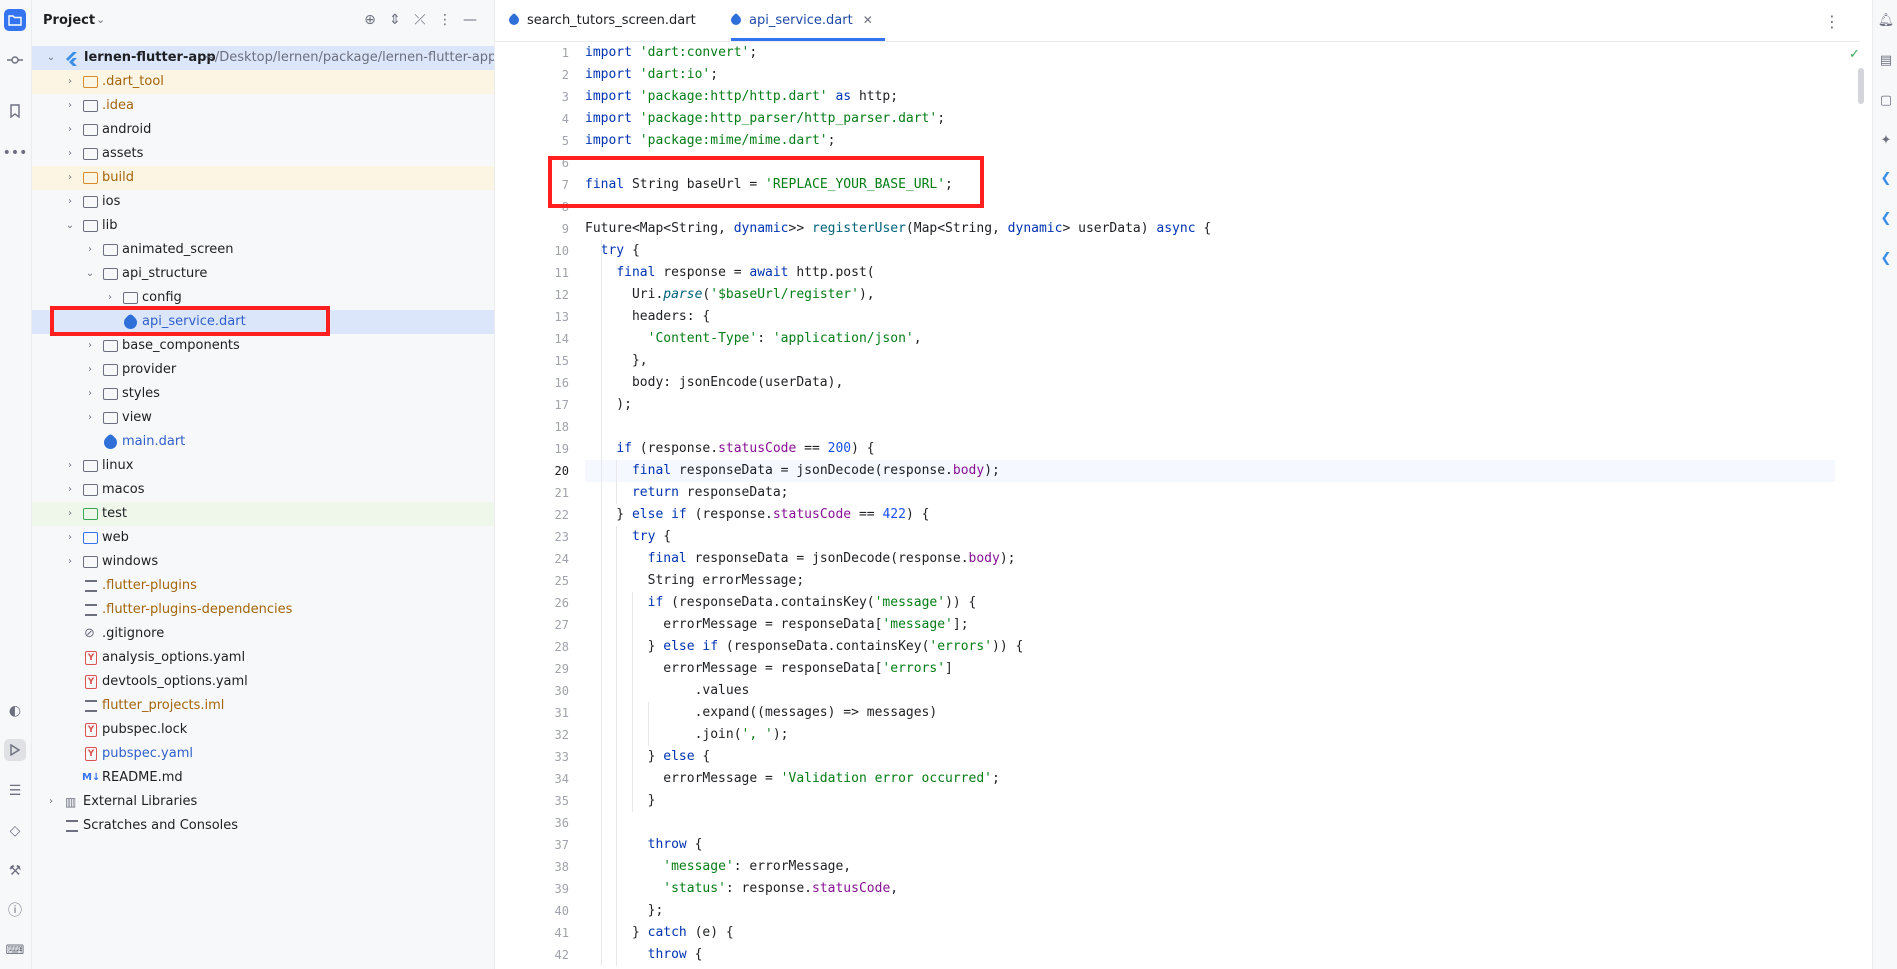 The image size is (1897, 969). I want to click on code-line: .expand((messages) => messages), so click(1210, 713).